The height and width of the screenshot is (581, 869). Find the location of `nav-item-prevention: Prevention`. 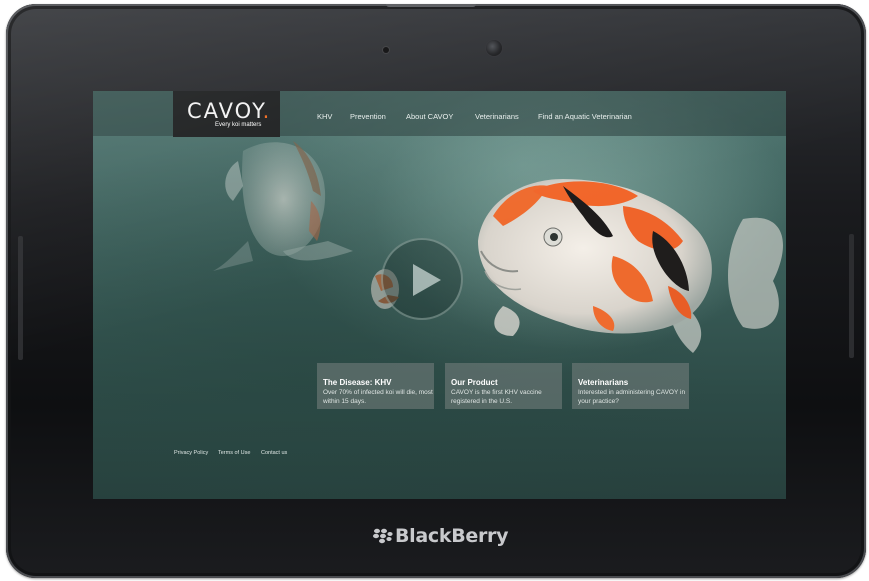

nav-item-prevention: Prevention is located at coordinates (368, 116).